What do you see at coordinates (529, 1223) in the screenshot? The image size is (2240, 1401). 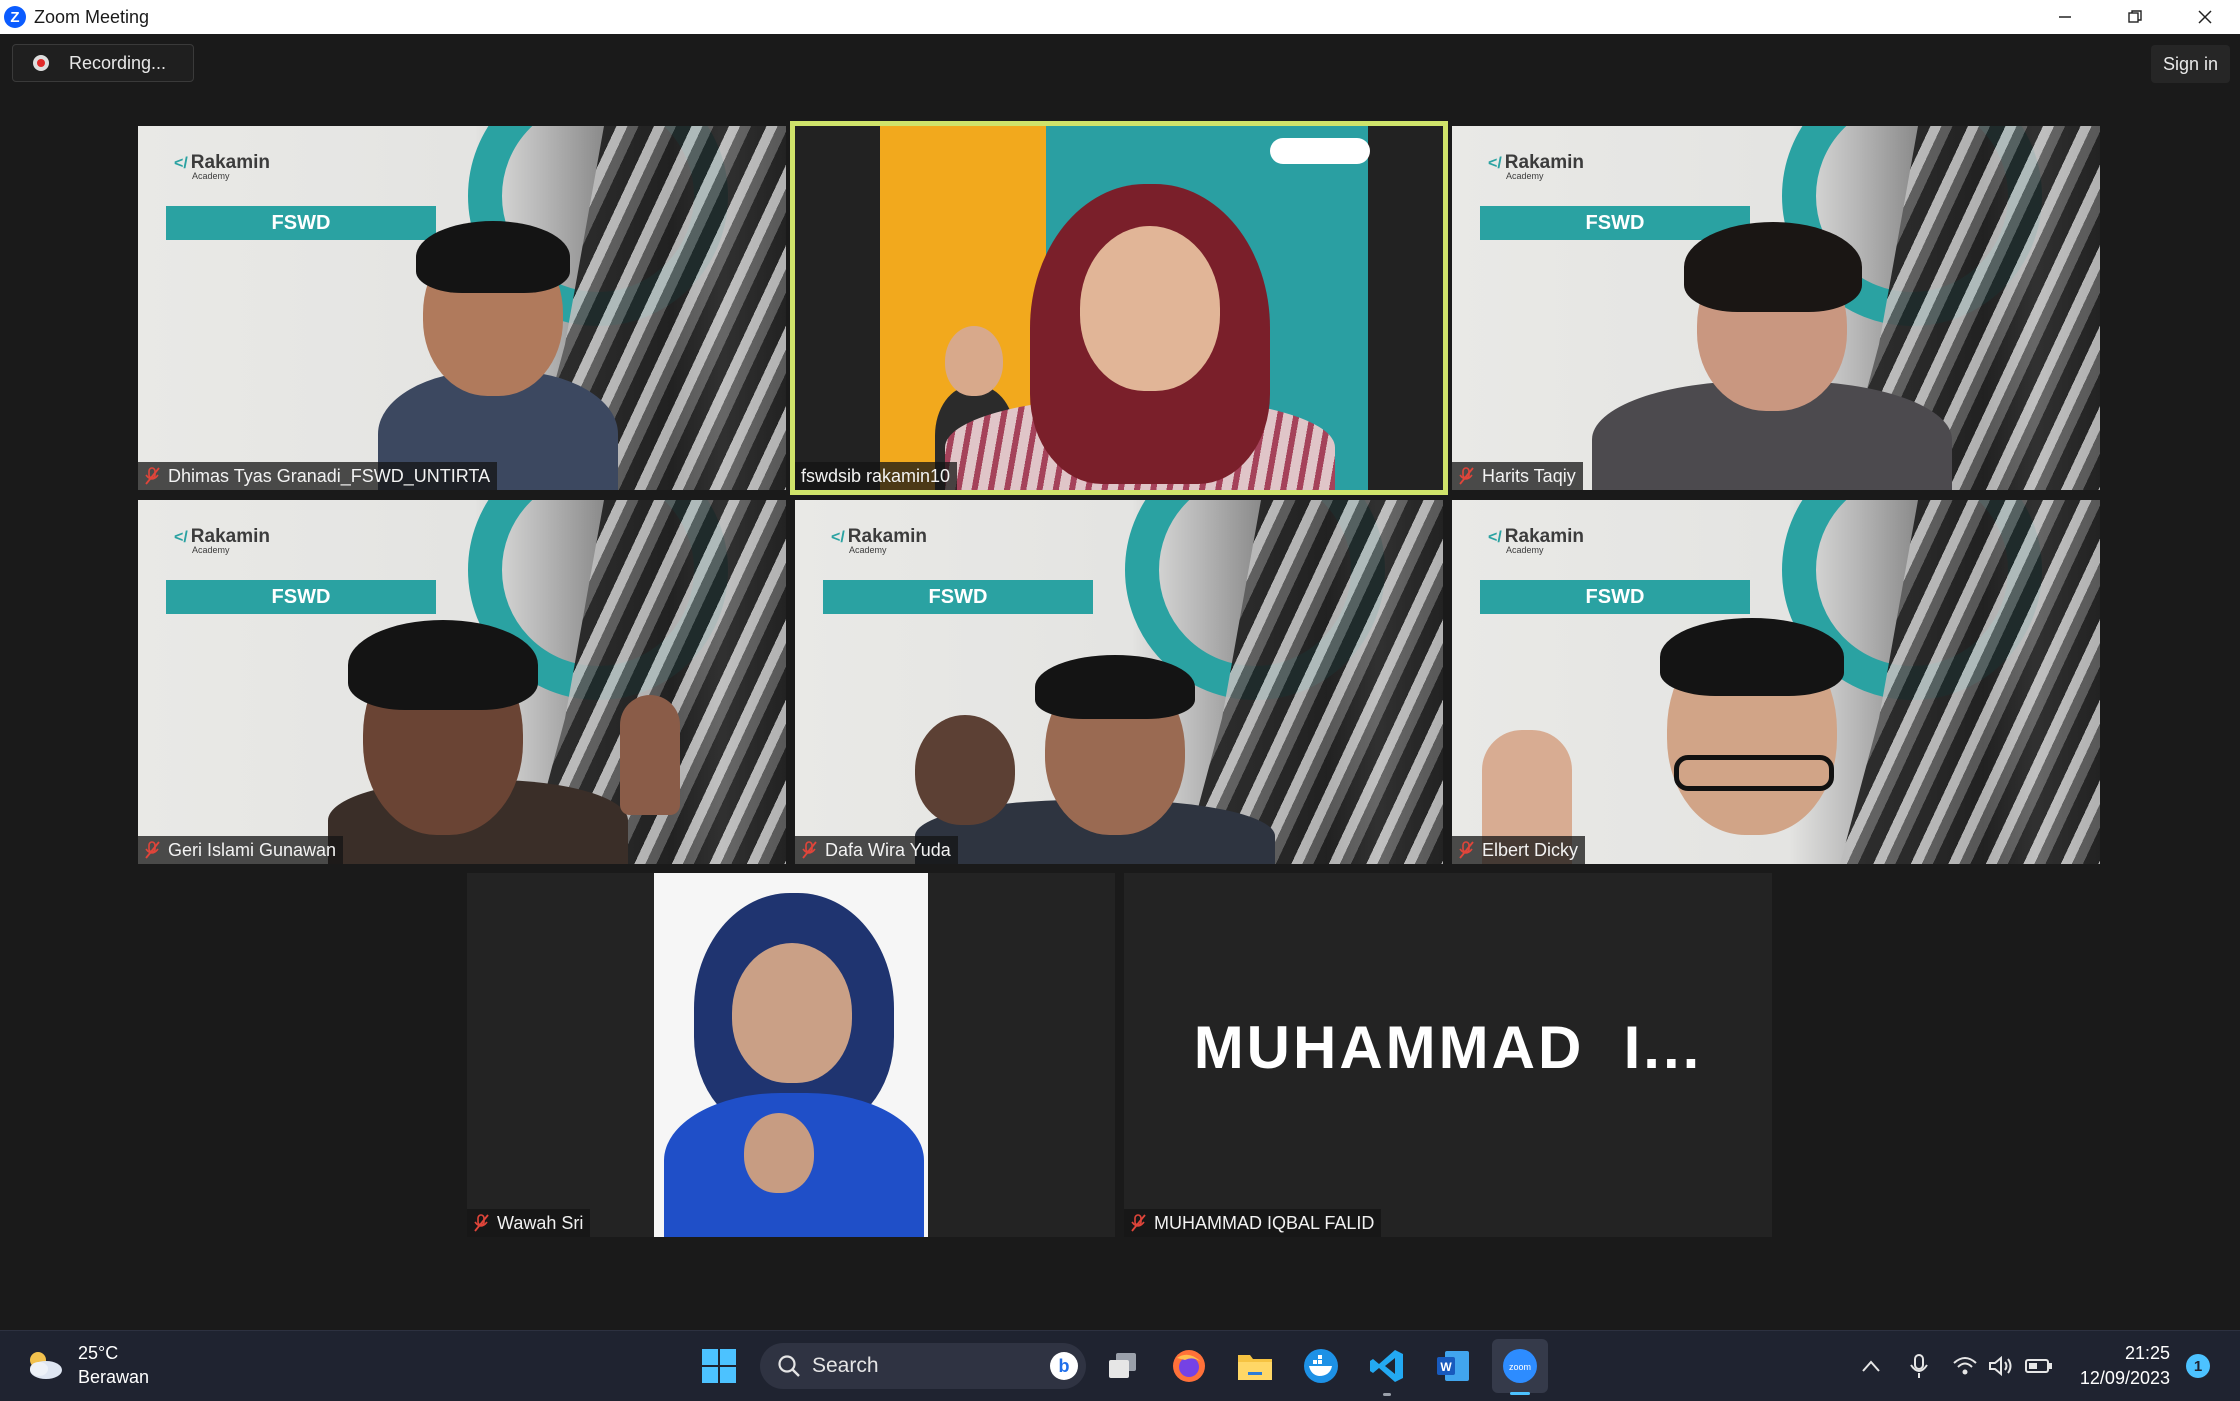 I see `participant-name-label: Wawah Sri` at bounding box center [529, 1223].